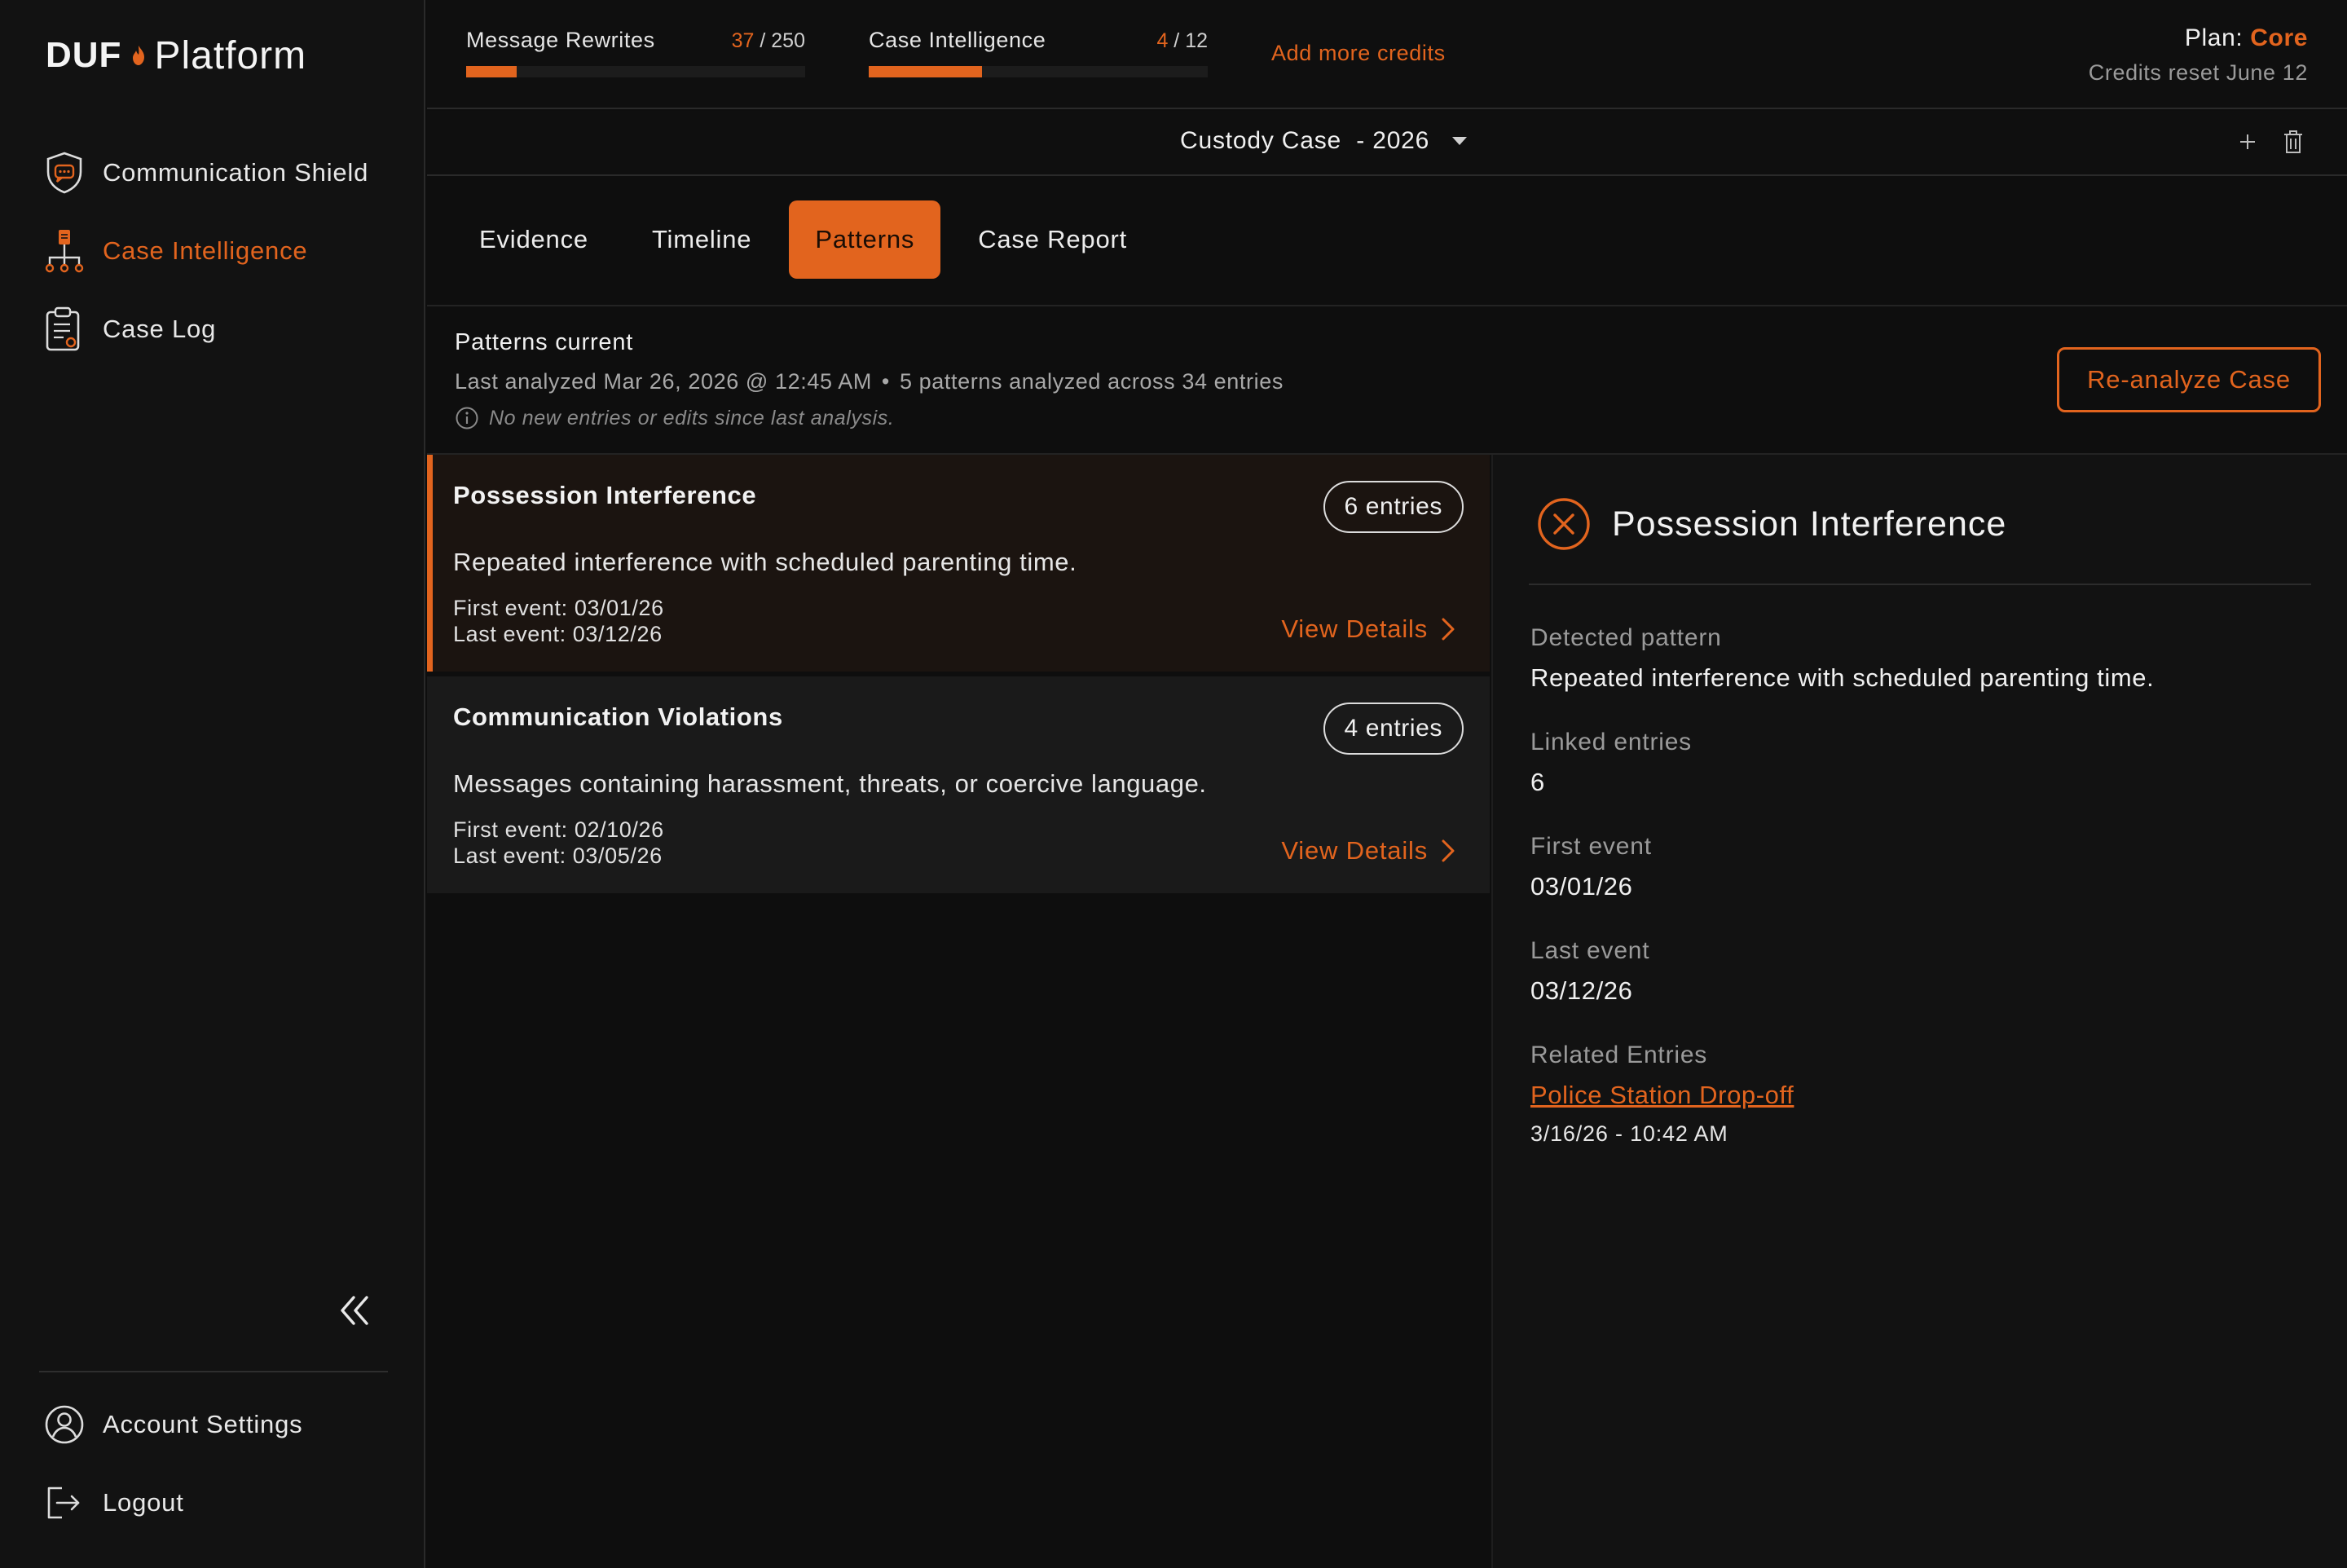  Describe the element at coordinates (224, 1424) in the screenshot. I see `sidebar-item-account-settings: Account Settings` at that location.